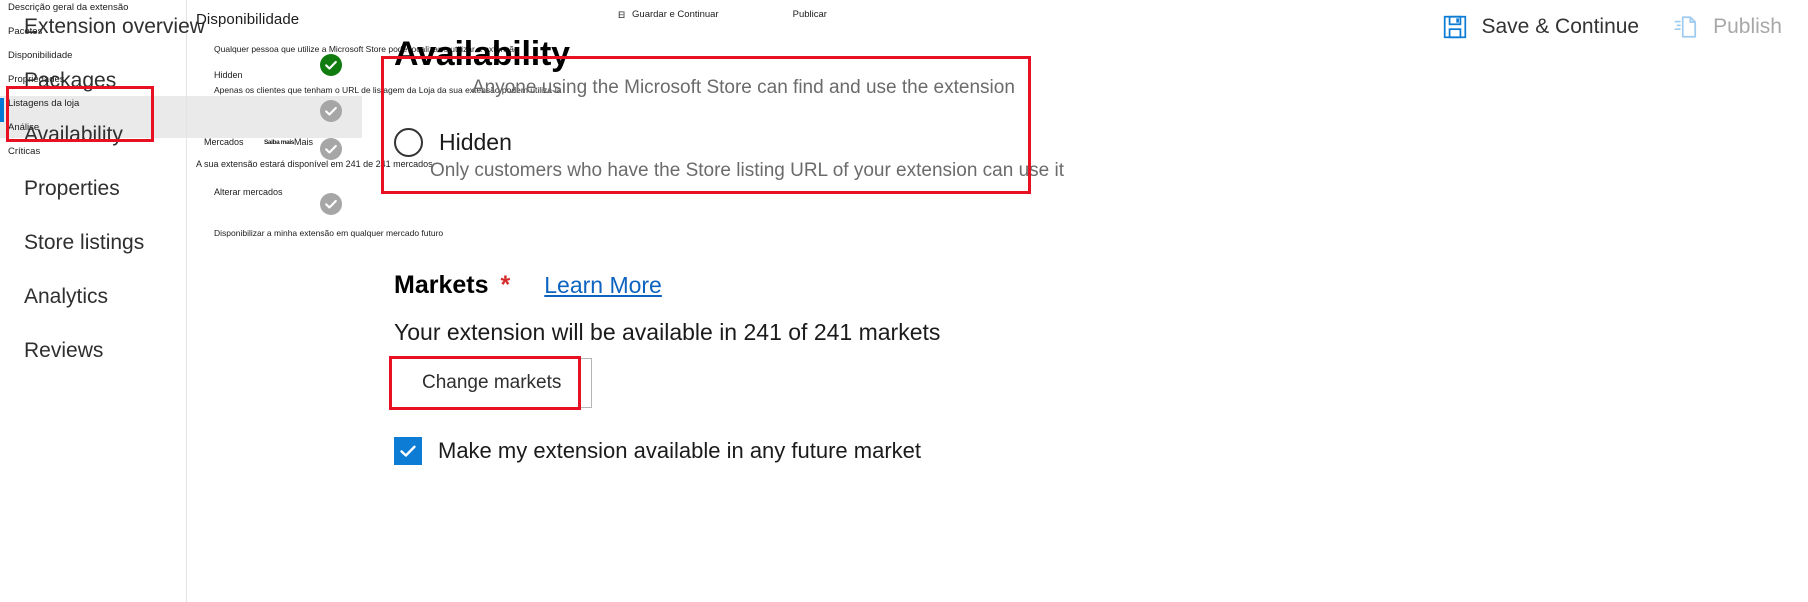  I want to click on publish-page-icon, so click(1686, 27).